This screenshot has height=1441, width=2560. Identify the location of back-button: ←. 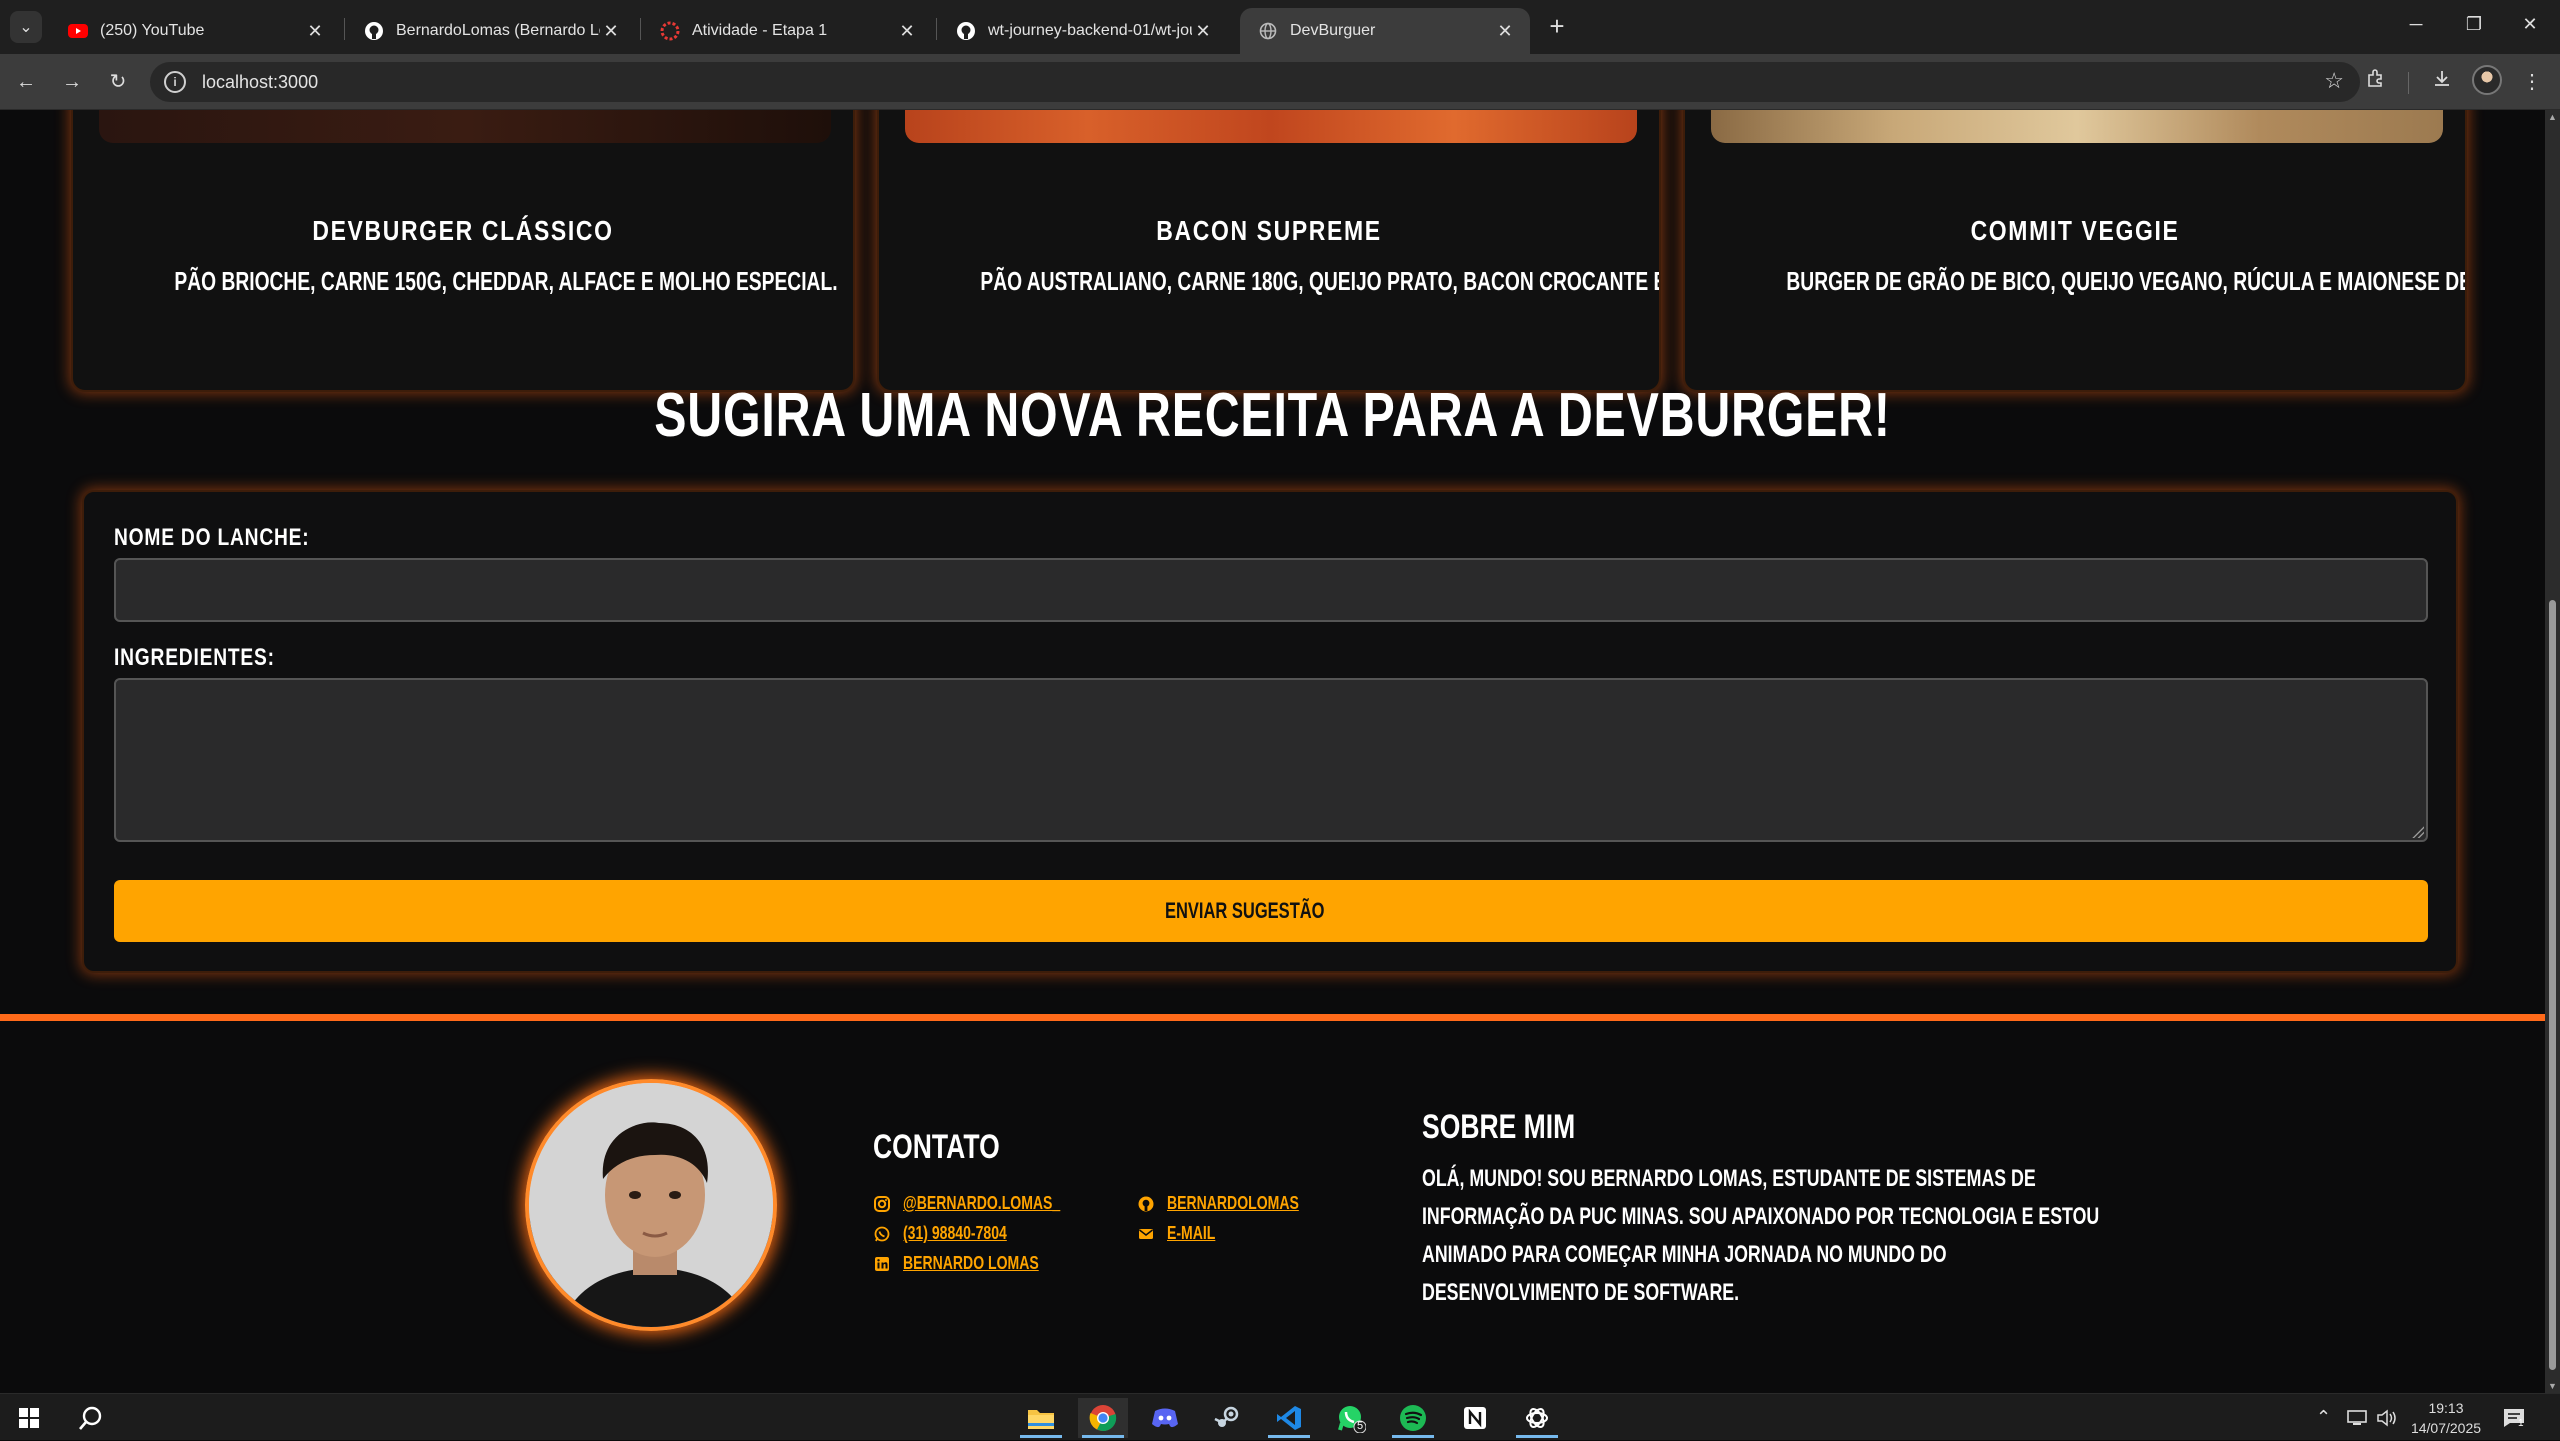
(26, 82).